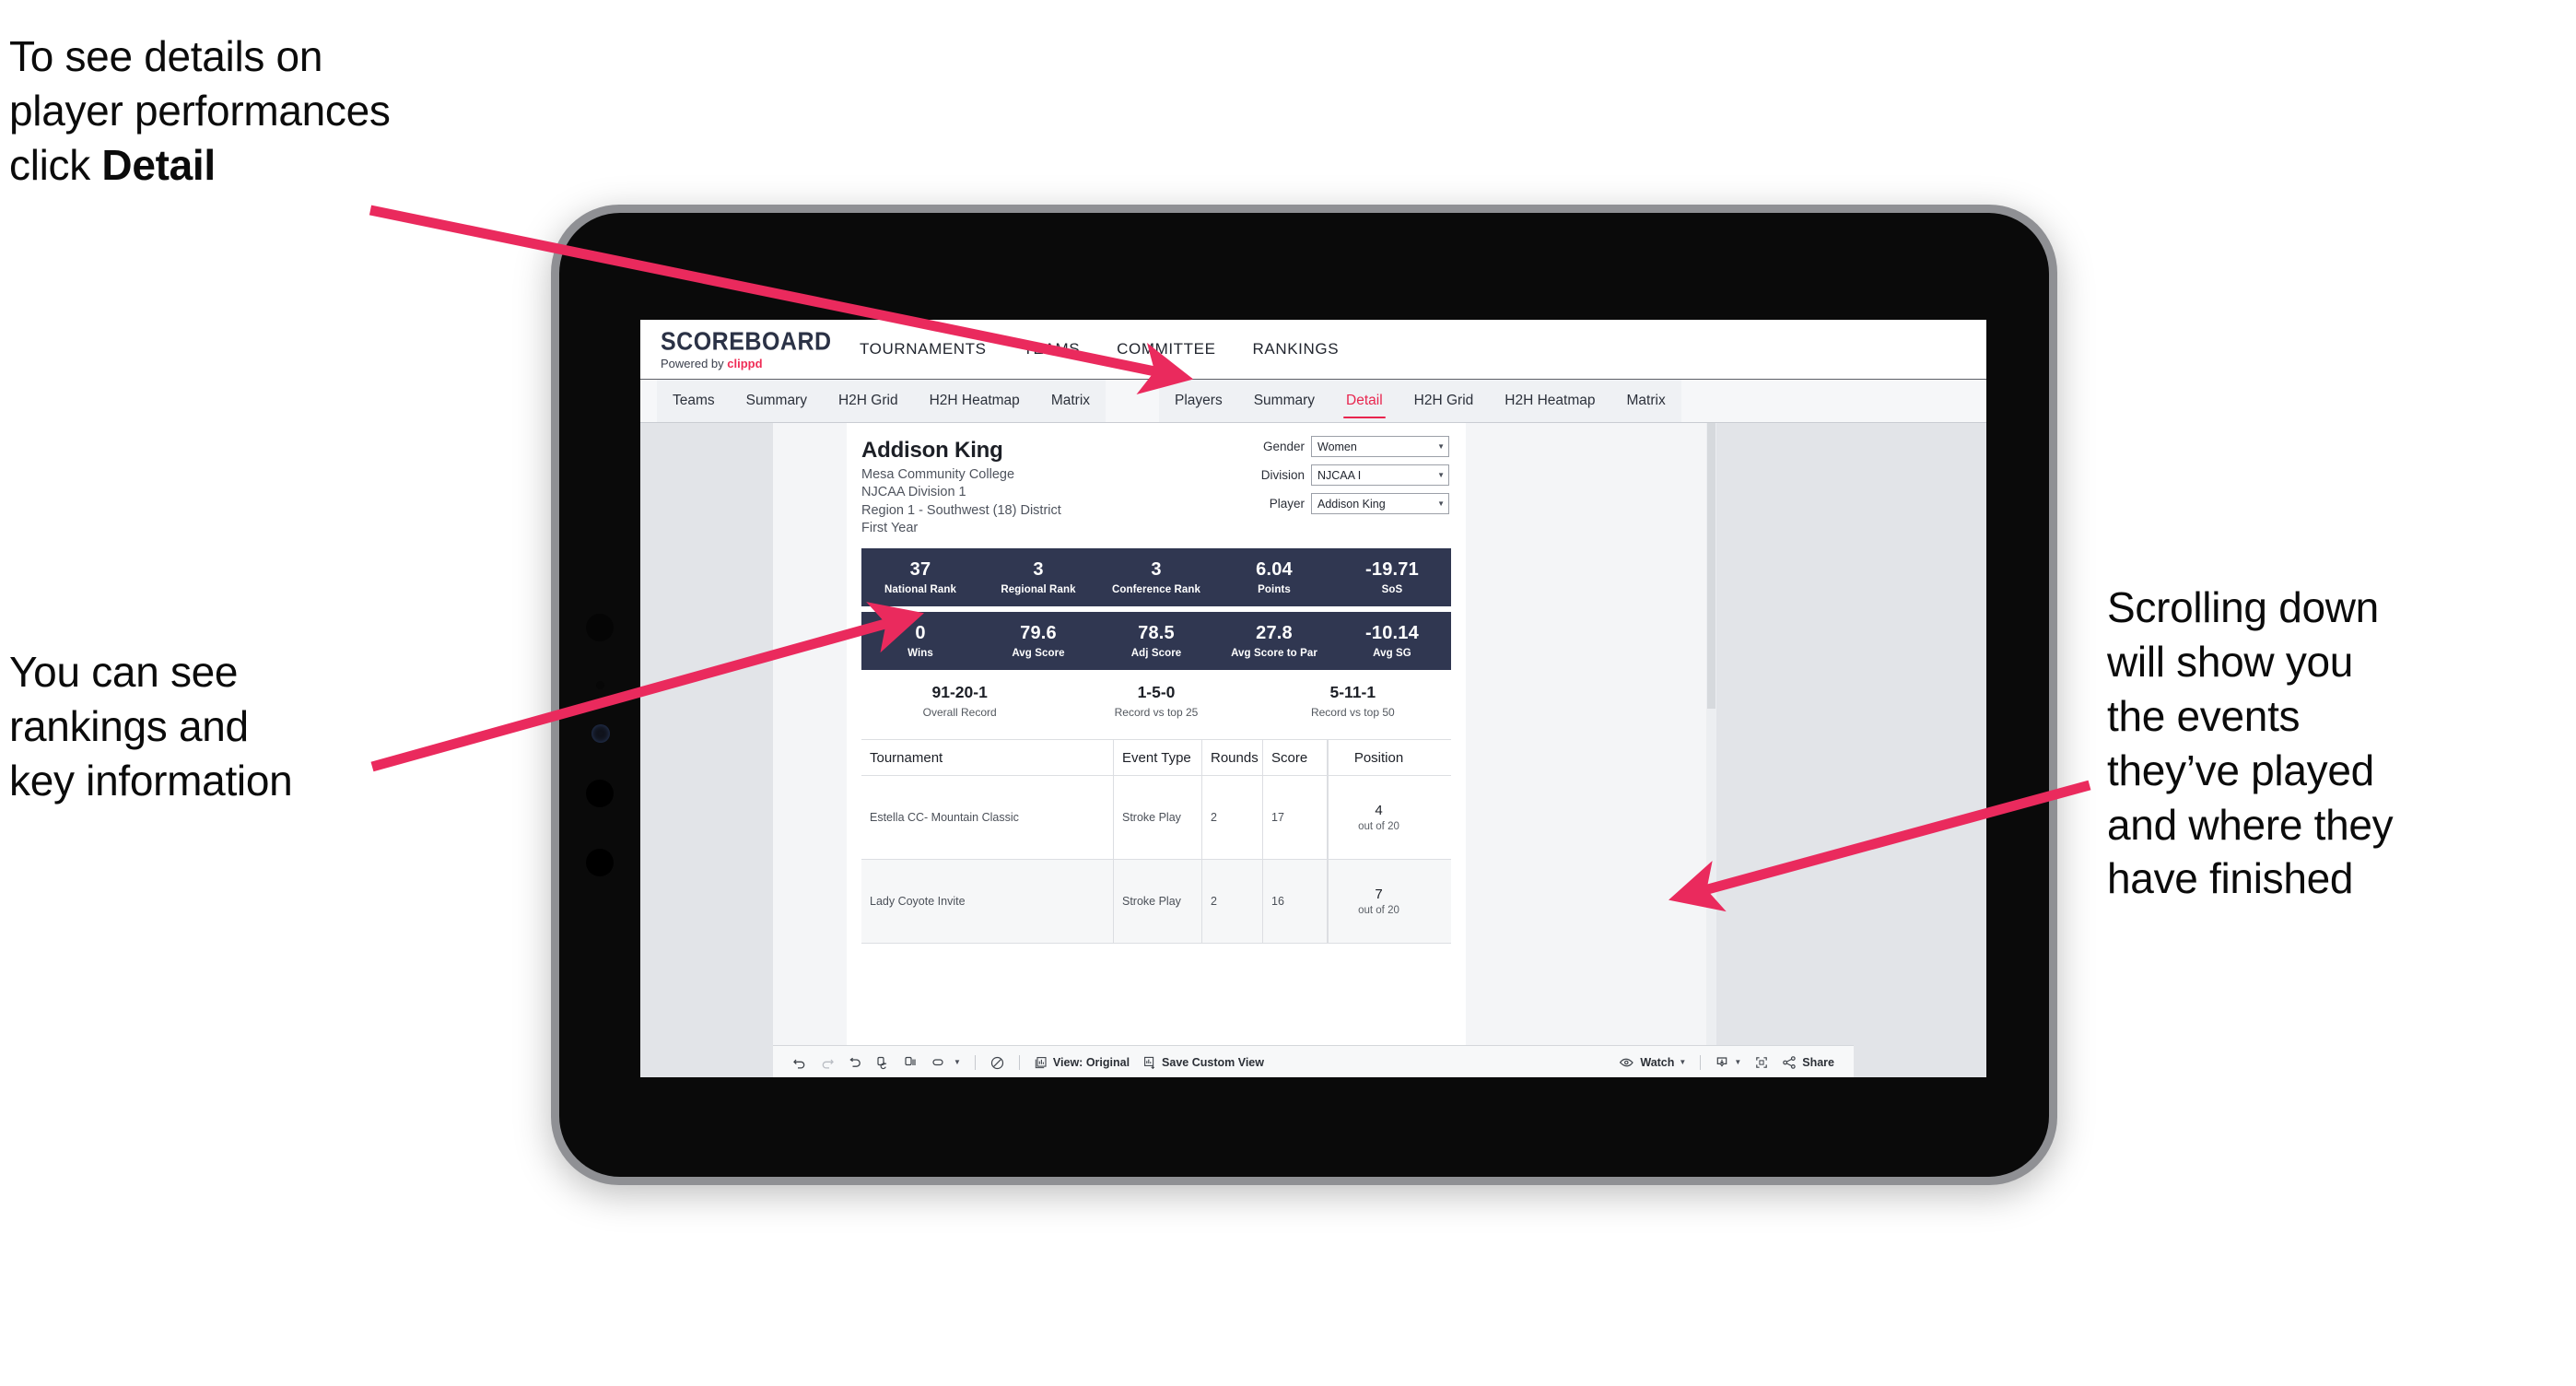  I want to click on stat-label: Conference Rank, so click(1156, 589).